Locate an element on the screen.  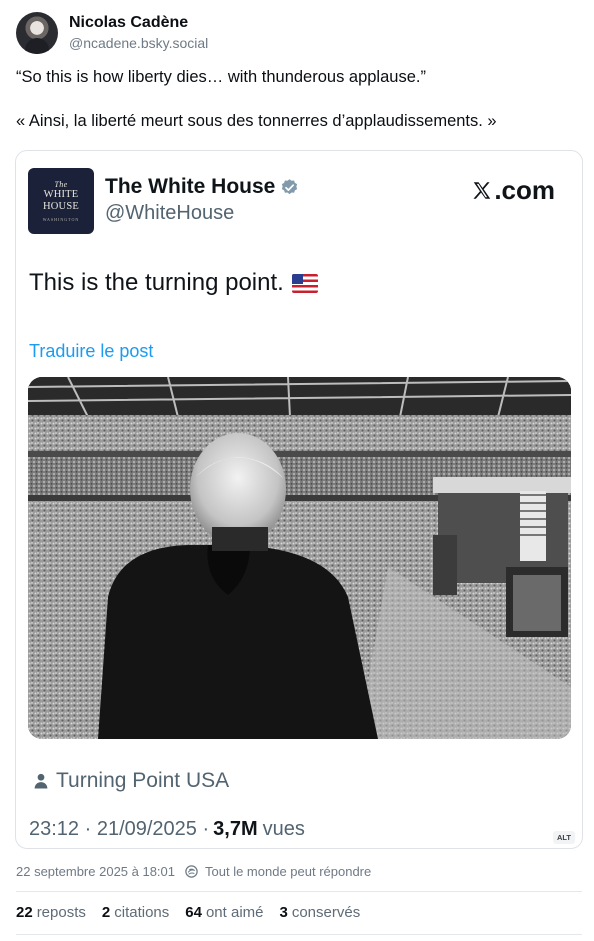
tweet-timestamp: 23:12 · 21/09/2025 · is located at coordinates (119, 829).